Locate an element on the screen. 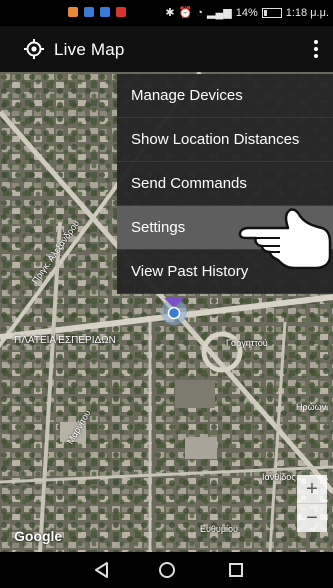 The width and height of the screenshot is (333, 588). zoom-in-button: + is located at coordinates (312, 489).